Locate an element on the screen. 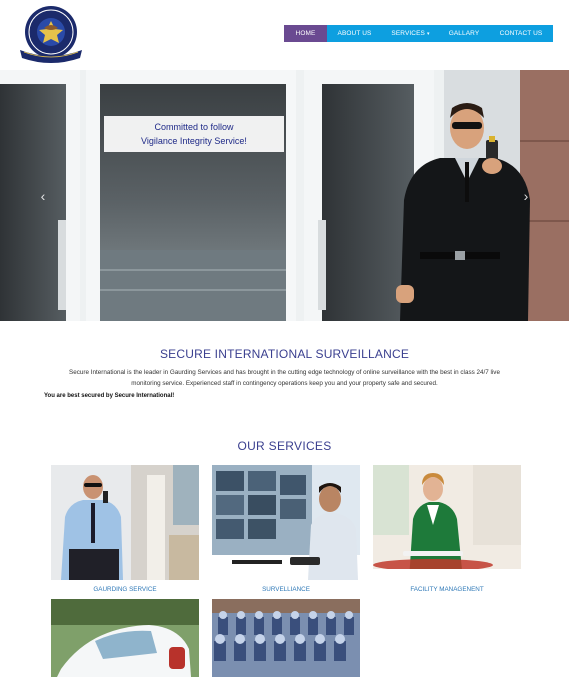  banner-line-2: Vigilance Integrity Service! is located at coordinates (194, 141).